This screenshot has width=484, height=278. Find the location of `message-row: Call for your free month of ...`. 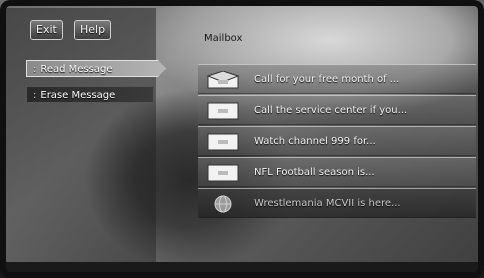

message-row: Call for your free month of ... is located at coordinates (337, 79).